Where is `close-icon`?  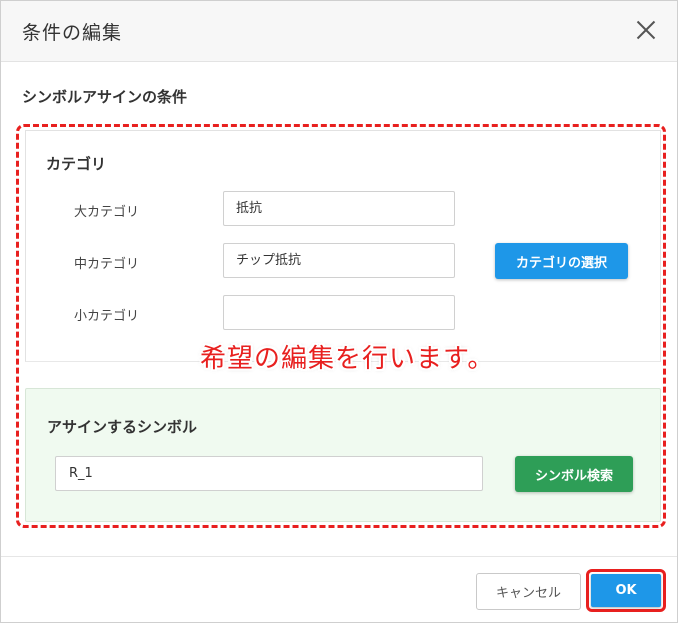
close-icon is located at coordinates (646, 30).